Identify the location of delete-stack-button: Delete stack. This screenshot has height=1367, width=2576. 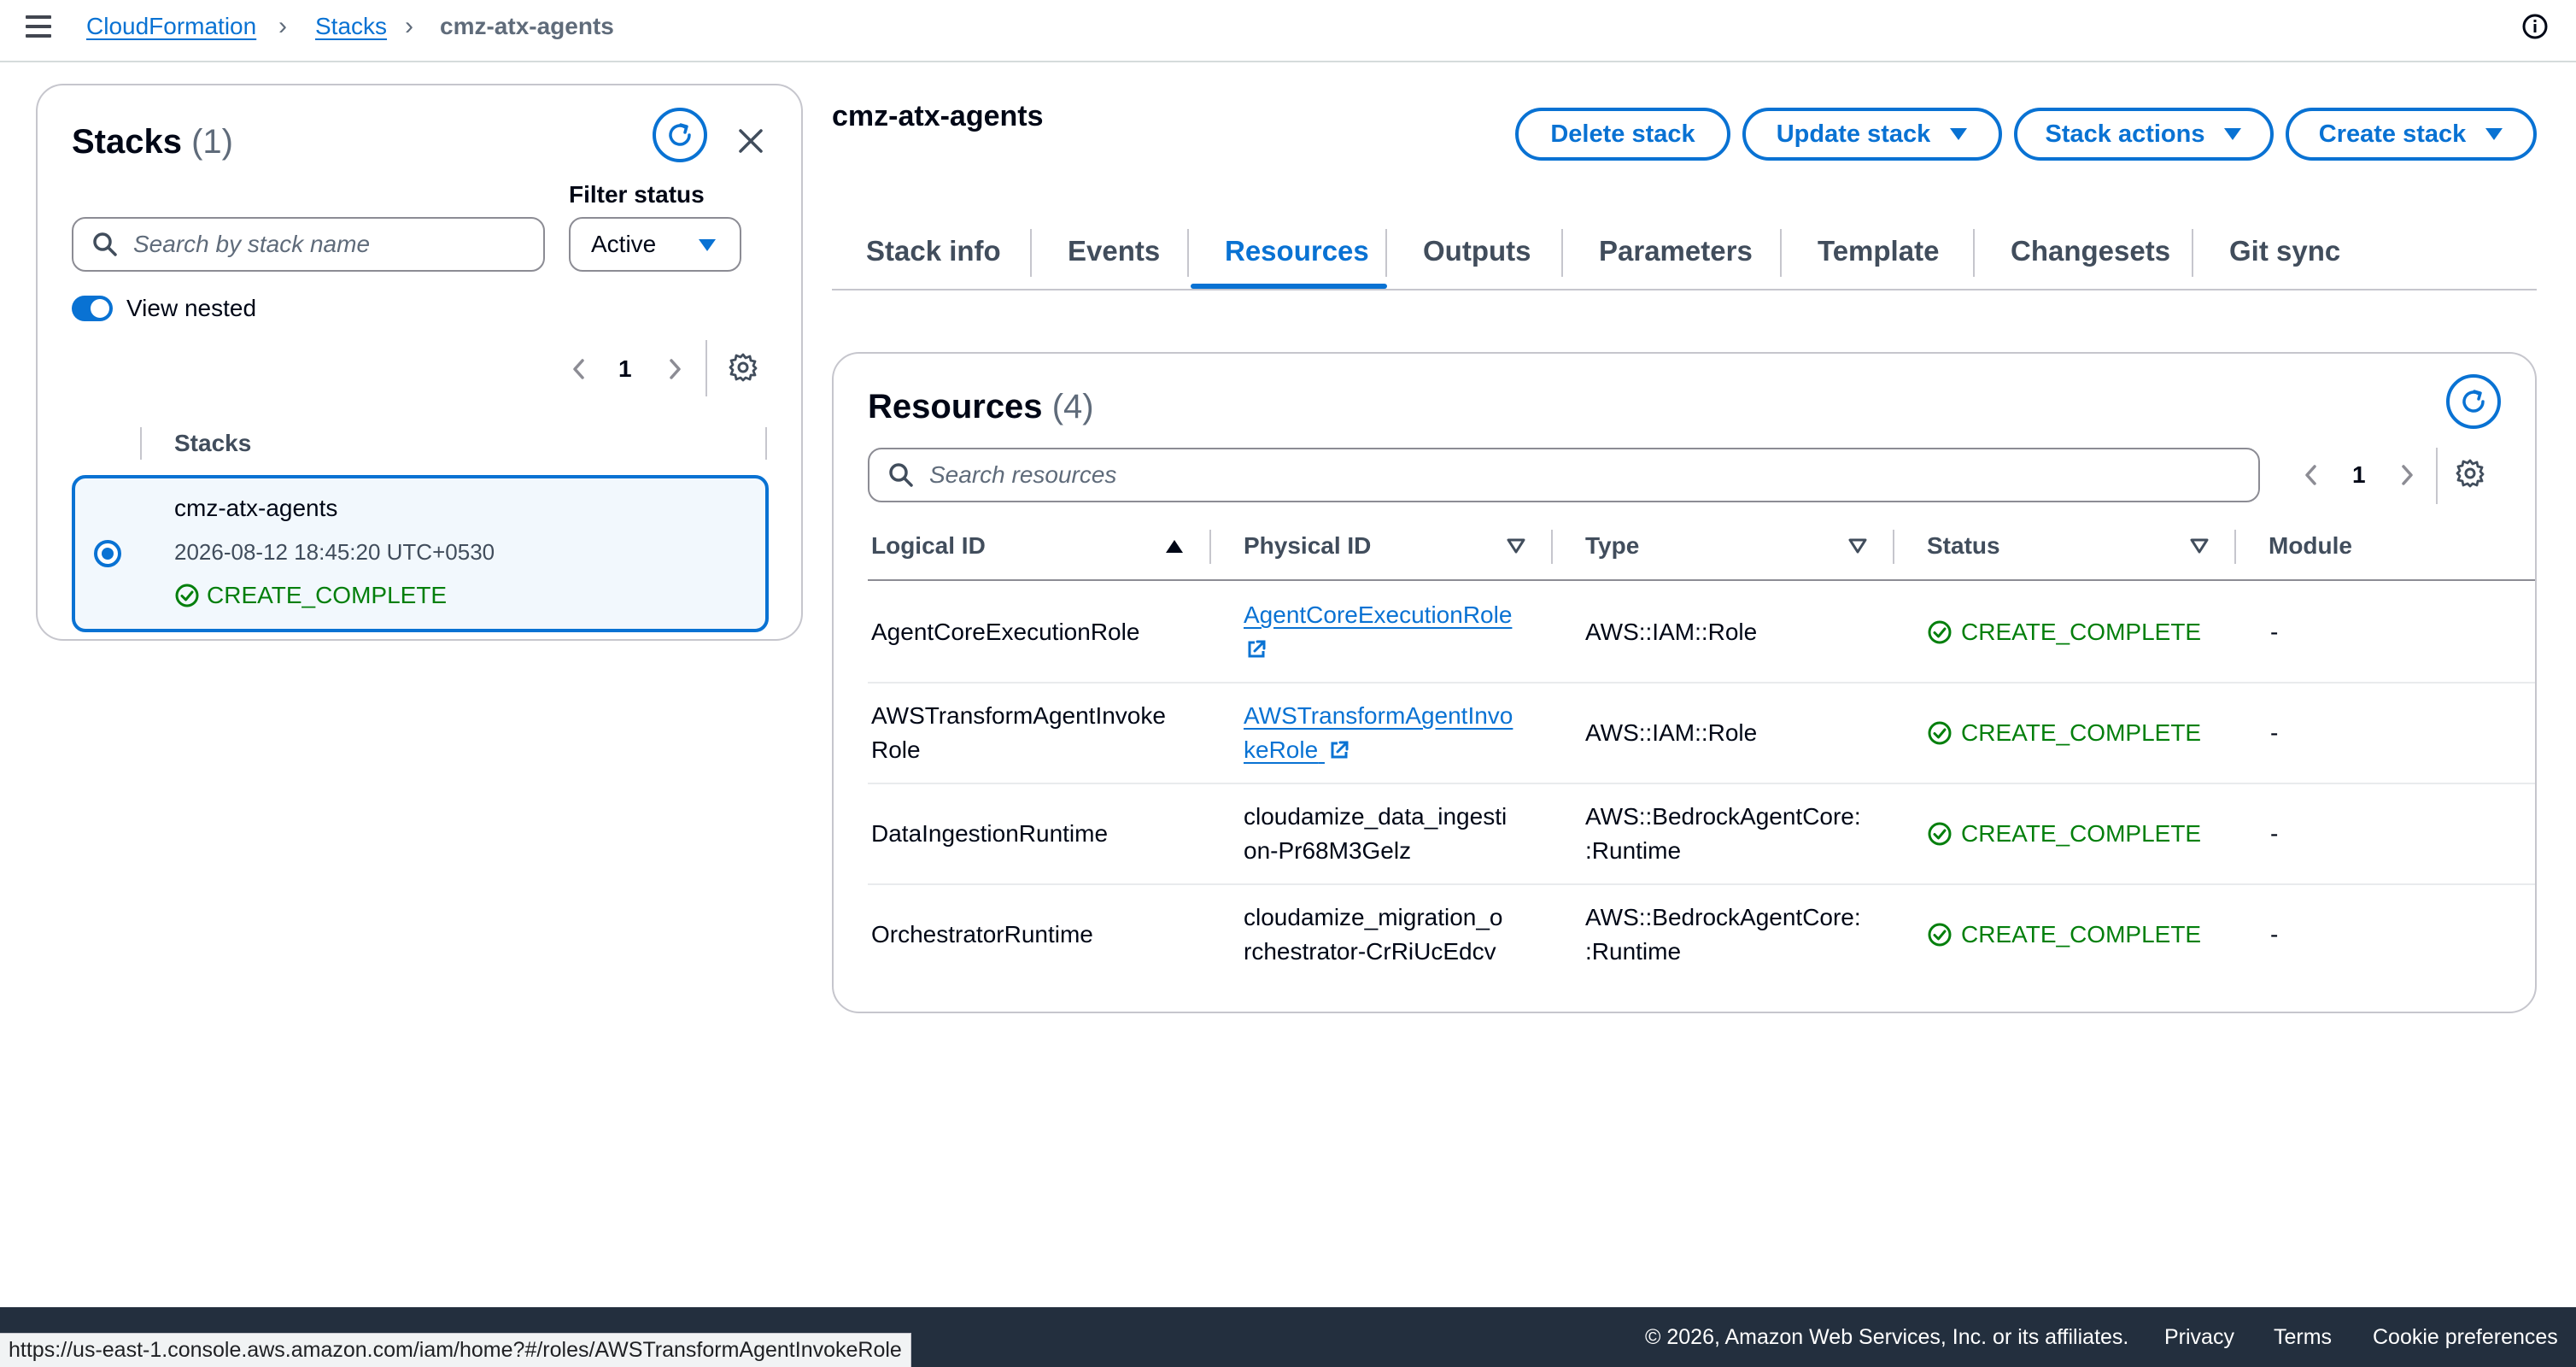
(1622, 134).